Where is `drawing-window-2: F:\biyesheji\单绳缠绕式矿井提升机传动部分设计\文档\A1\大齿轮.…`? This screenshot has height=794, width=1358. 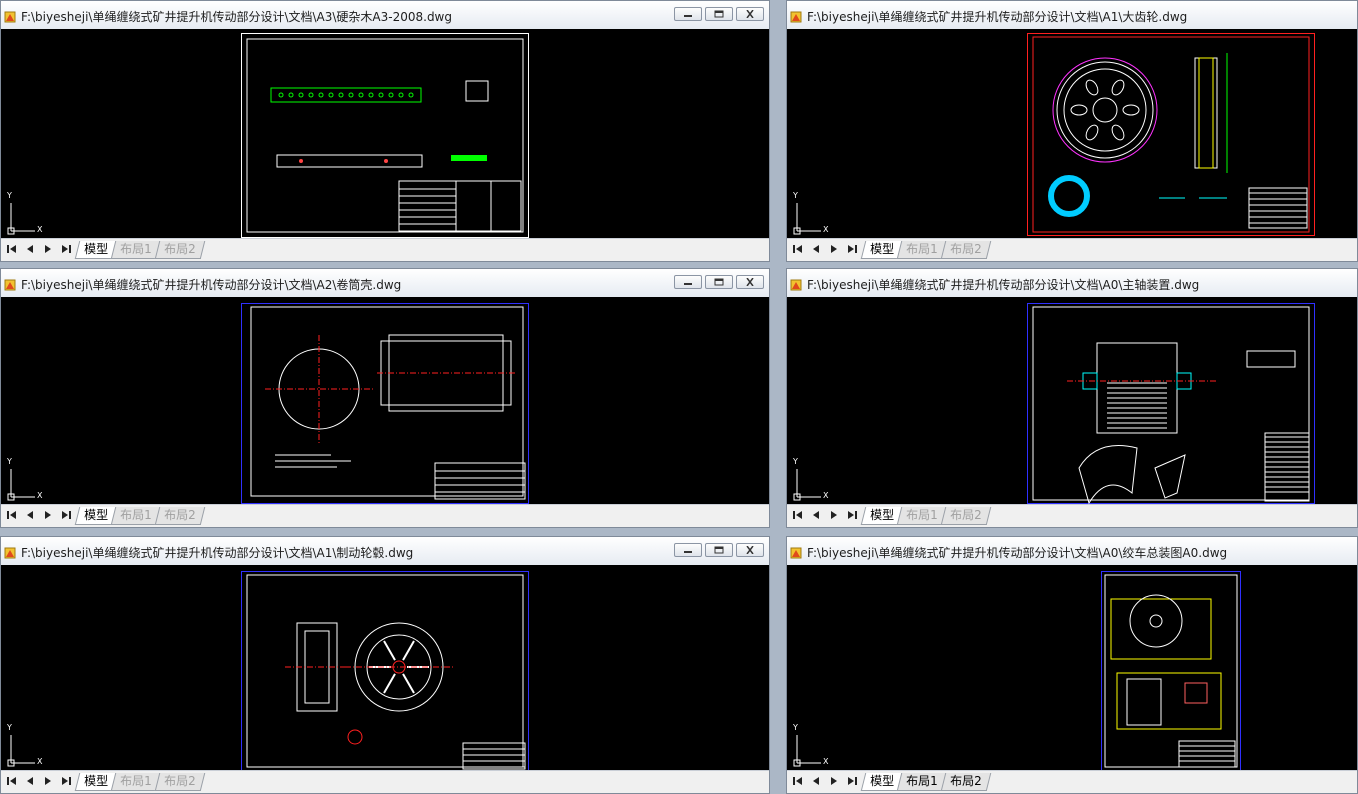 drawing-window-2: F:\biyesheji\单绳缠绕式矿井提升机传动部分设计\文档\A1\大齿轮.… is located at coordinates (1072, 131).